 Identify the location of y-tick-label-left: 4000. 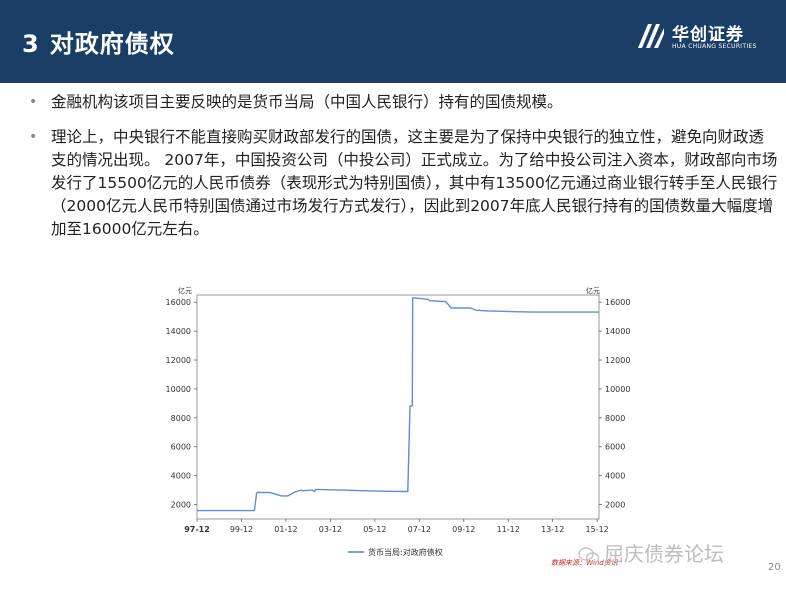
(181, 476).